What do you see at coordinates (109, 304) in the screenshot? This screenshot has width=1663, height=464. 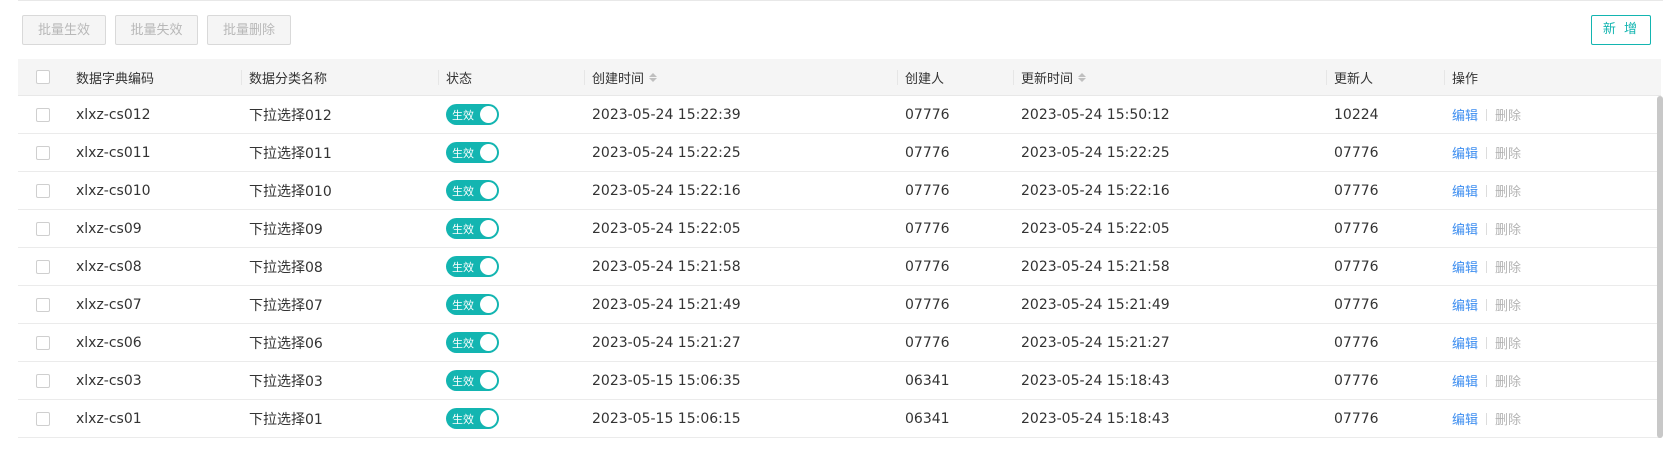 I see `cell-code: xlxz-cs07` at bounding box center [109, 304].